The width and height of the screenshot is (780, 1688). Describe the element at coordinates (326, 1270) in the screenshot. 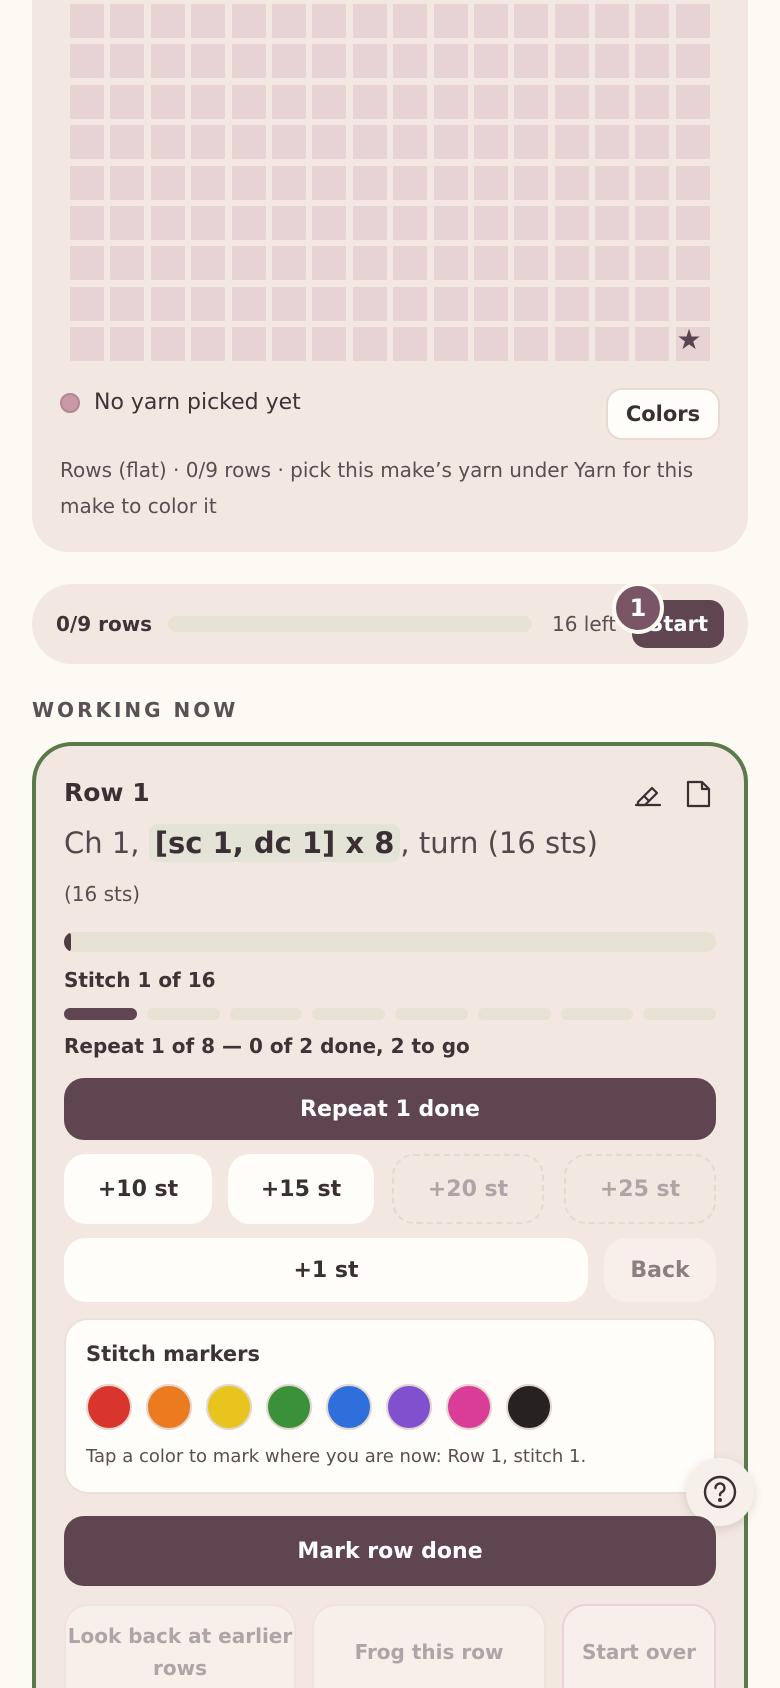

I see `plus-1-button: +1 st` at that location.